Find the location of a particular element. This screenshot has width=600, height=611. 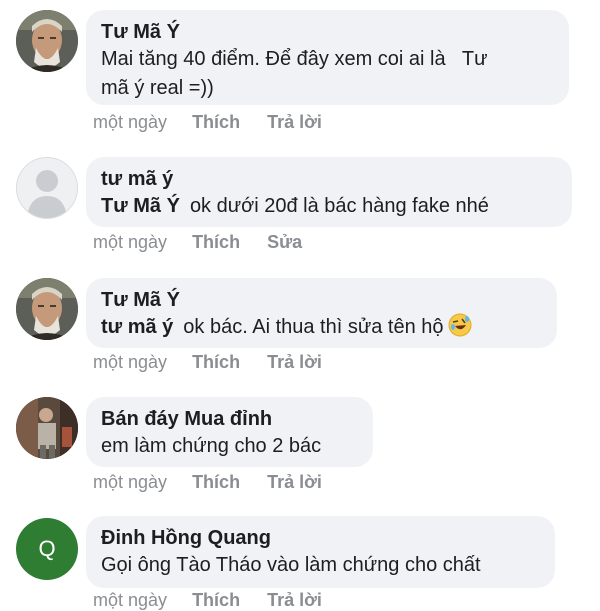

comment-text: tư mã ý ok bác. Ai thua thì sửa tên hộ is located at coordinates (322, 327).